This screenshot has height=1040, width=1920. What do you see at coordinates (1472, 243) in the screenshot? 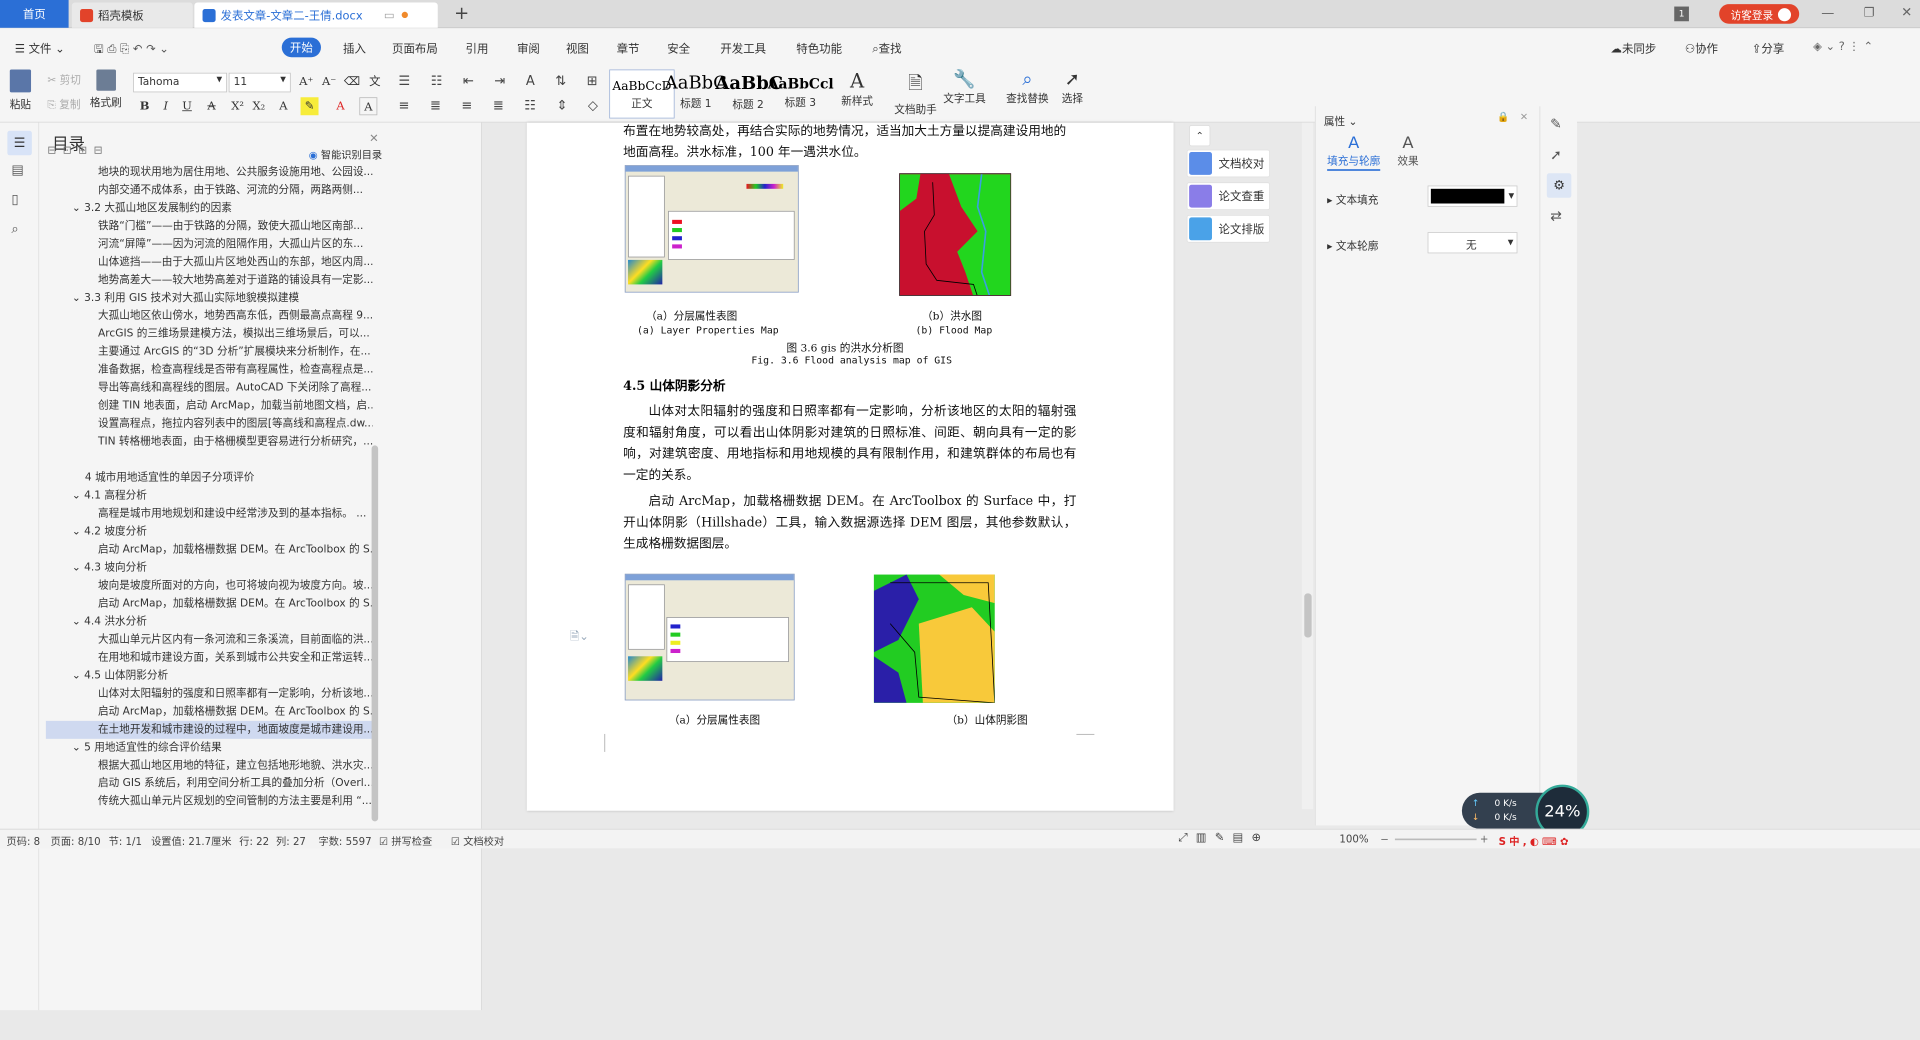
I see `text-outline-select: 无 ▼` at bounding box center [1472, 243].